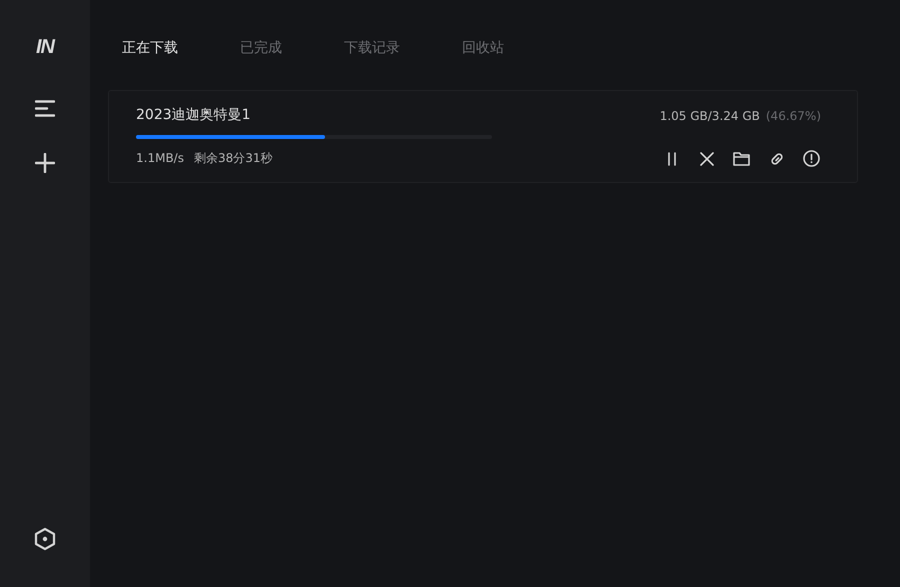 This screenshot has width=900, height=587. I want to click on file-name: 2023迪迦奥特曼1, so click(193, 115).